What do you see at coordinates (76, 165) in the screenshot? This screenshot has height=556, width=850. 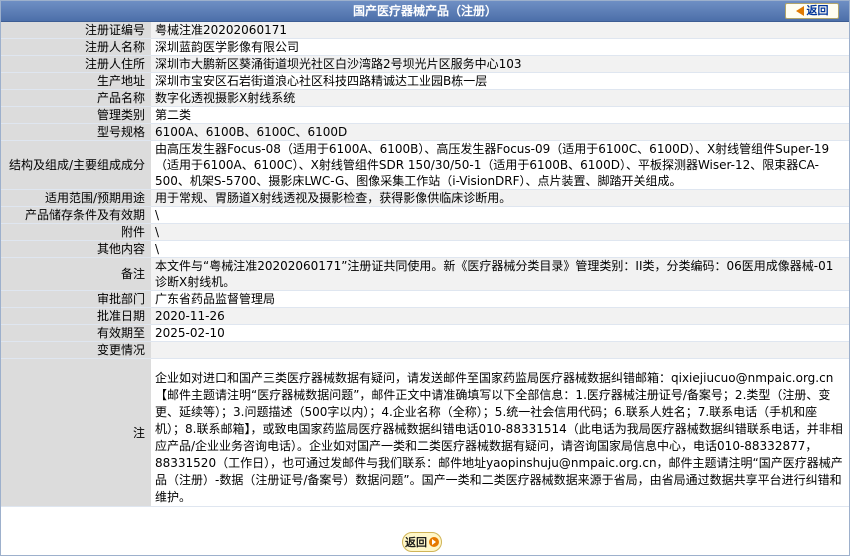 I see `structure-composition-label: 结构及组成/主要组成成分` at bounding box center [76, 165].